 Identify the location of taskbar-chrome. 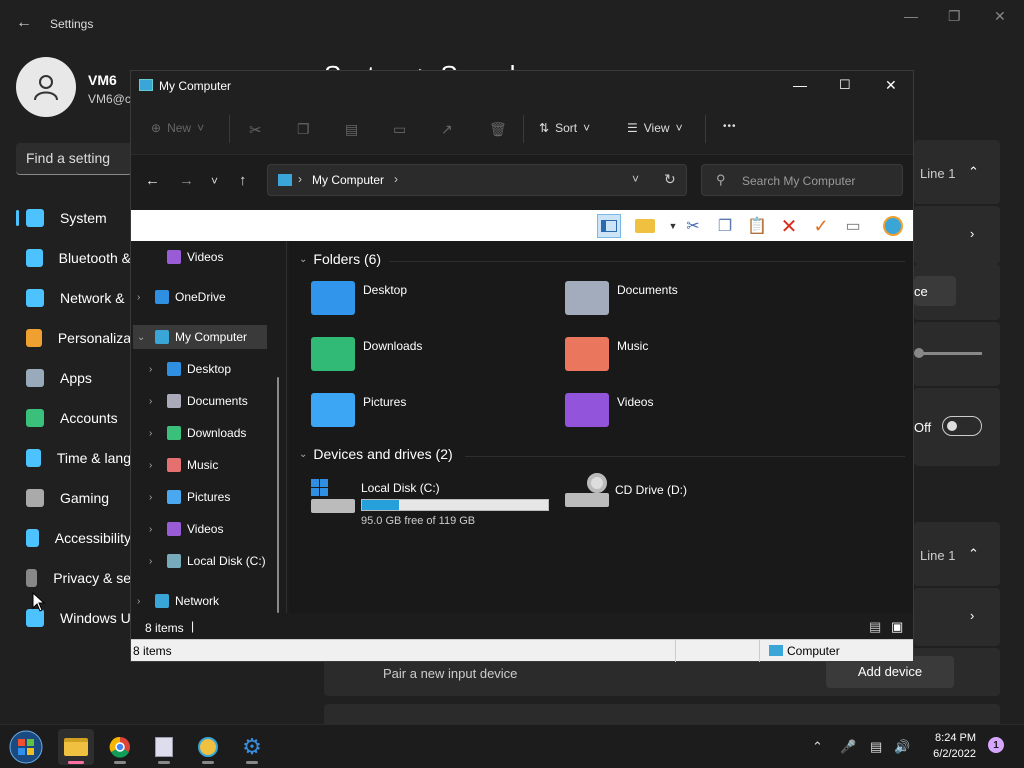
(120, 747).